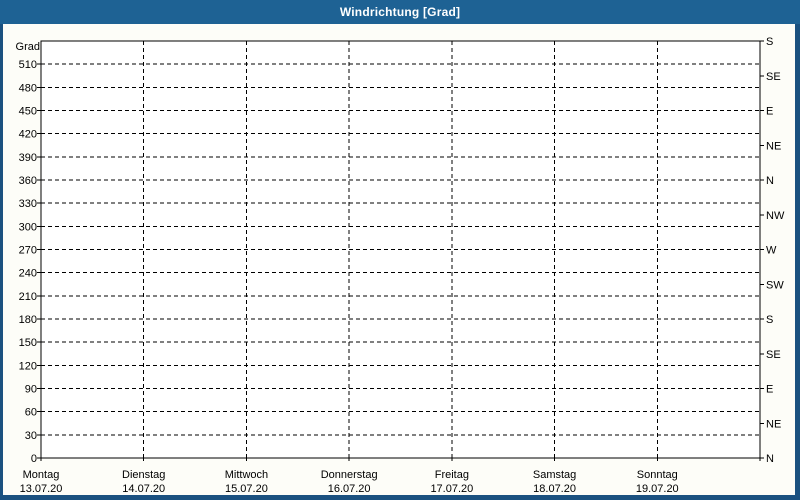 The height and width of the screenshot is (500, 800). What do you see at coordinates (451, 489) in the screenshot?
I see `day-date-label: 17.07.20` at bounding box center [451, 489].